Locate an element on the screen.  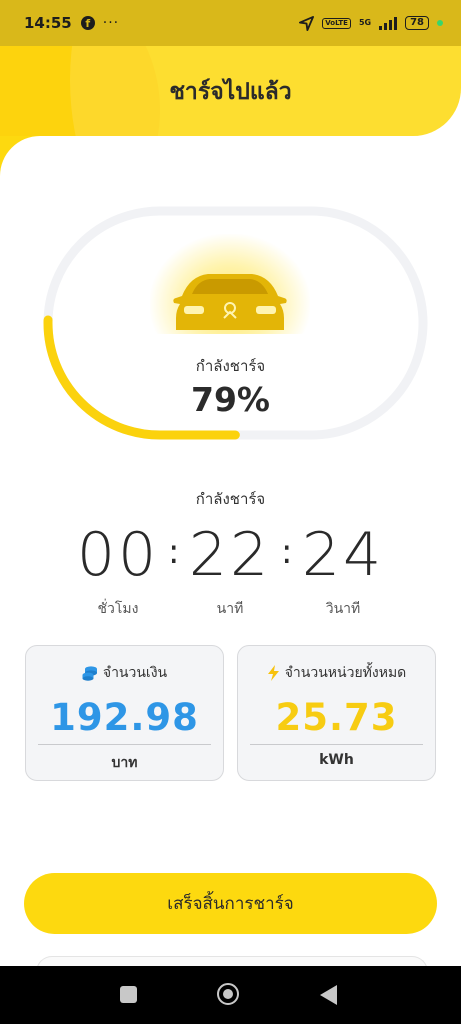
timer-hours: 00 is located at coordinates (118, 555).